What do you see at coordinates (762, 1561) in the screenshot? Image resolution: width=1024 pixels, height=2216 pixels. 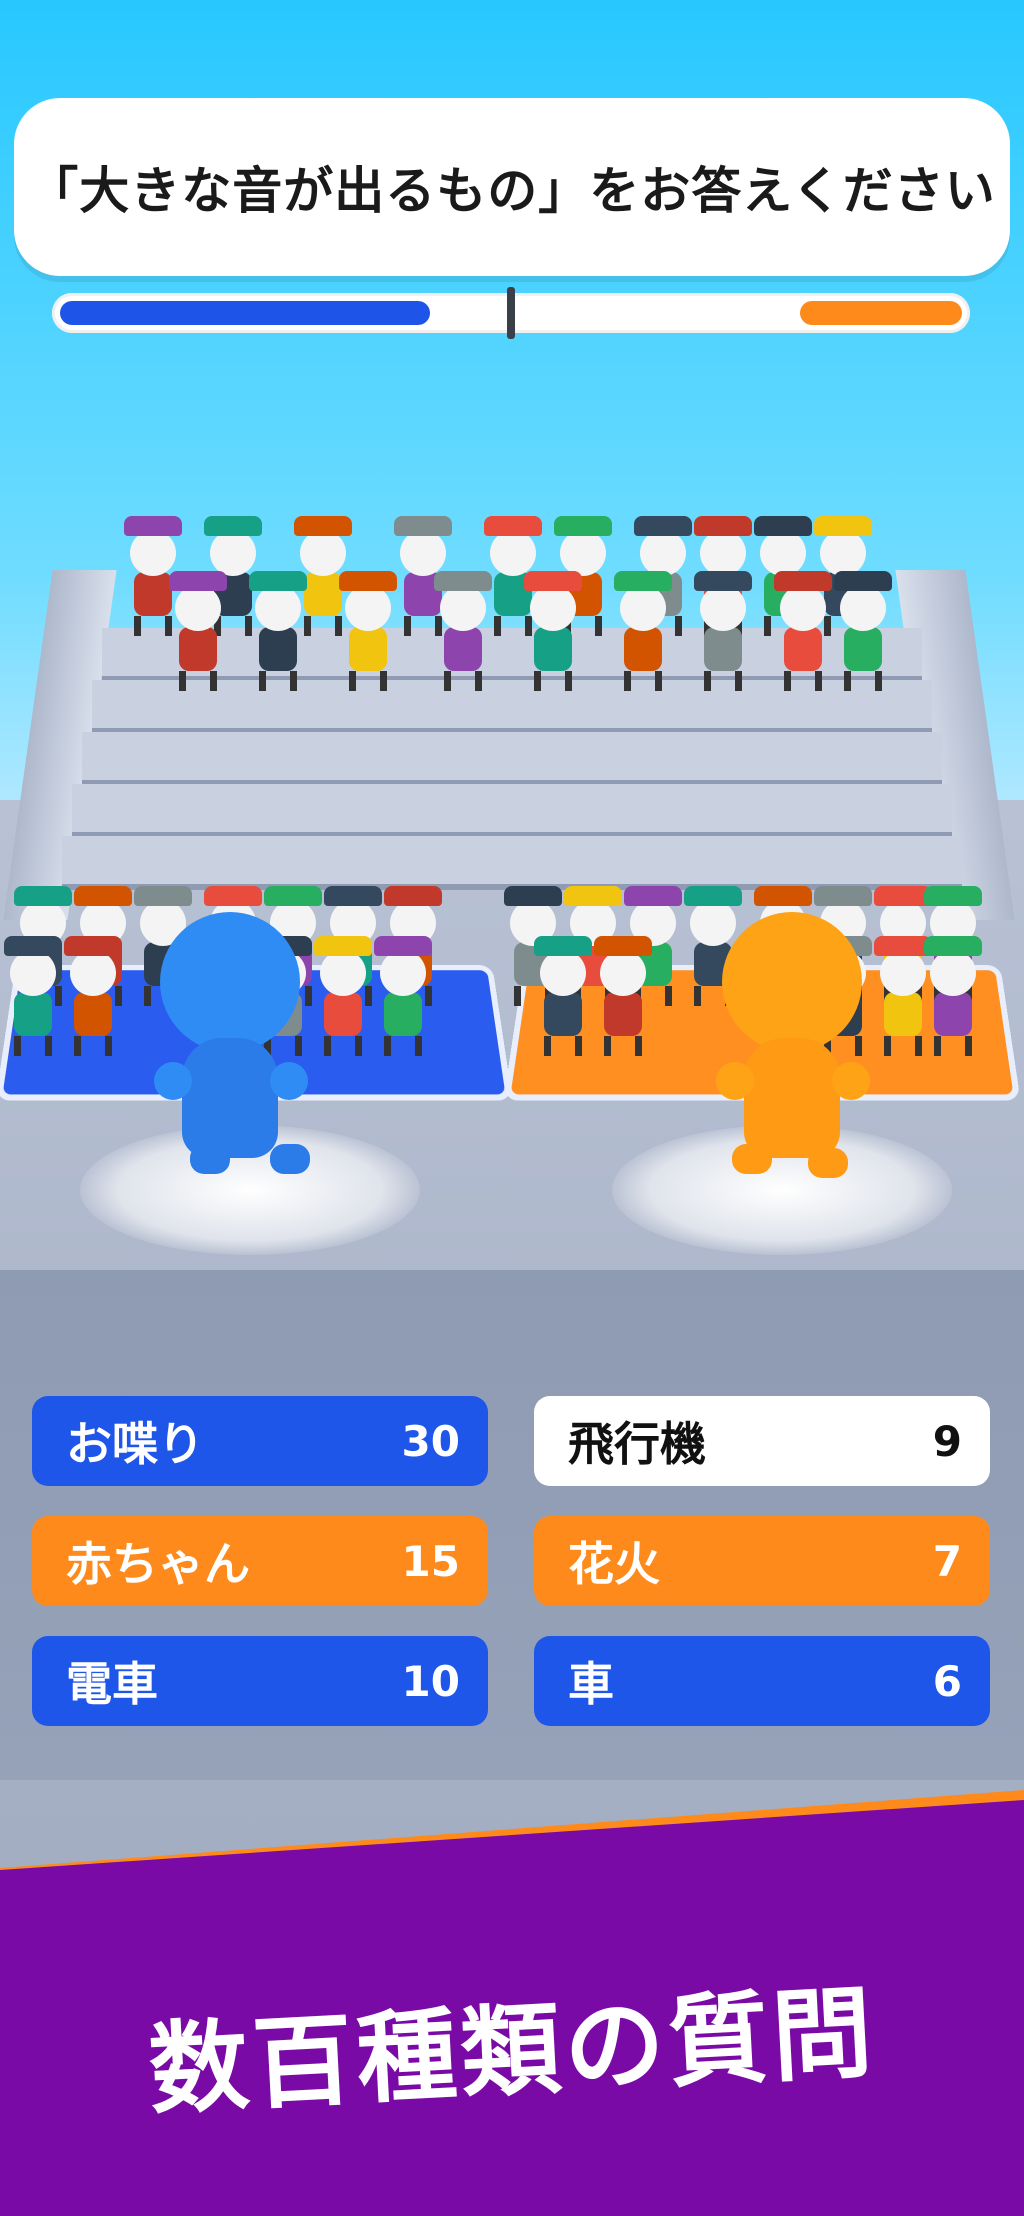 I see `answer-card-4: 花火 7` at bounding box center [762, 1561].